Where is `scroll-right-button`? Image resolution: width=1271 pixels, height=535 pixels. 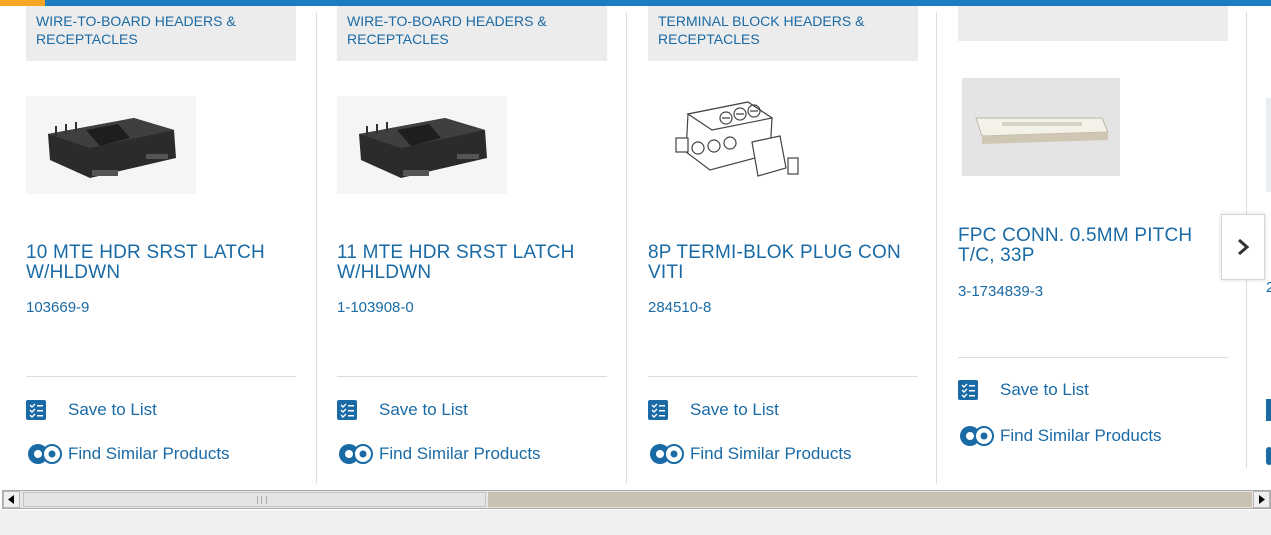 scroll-right-button is located at coordinates (1261, 499).